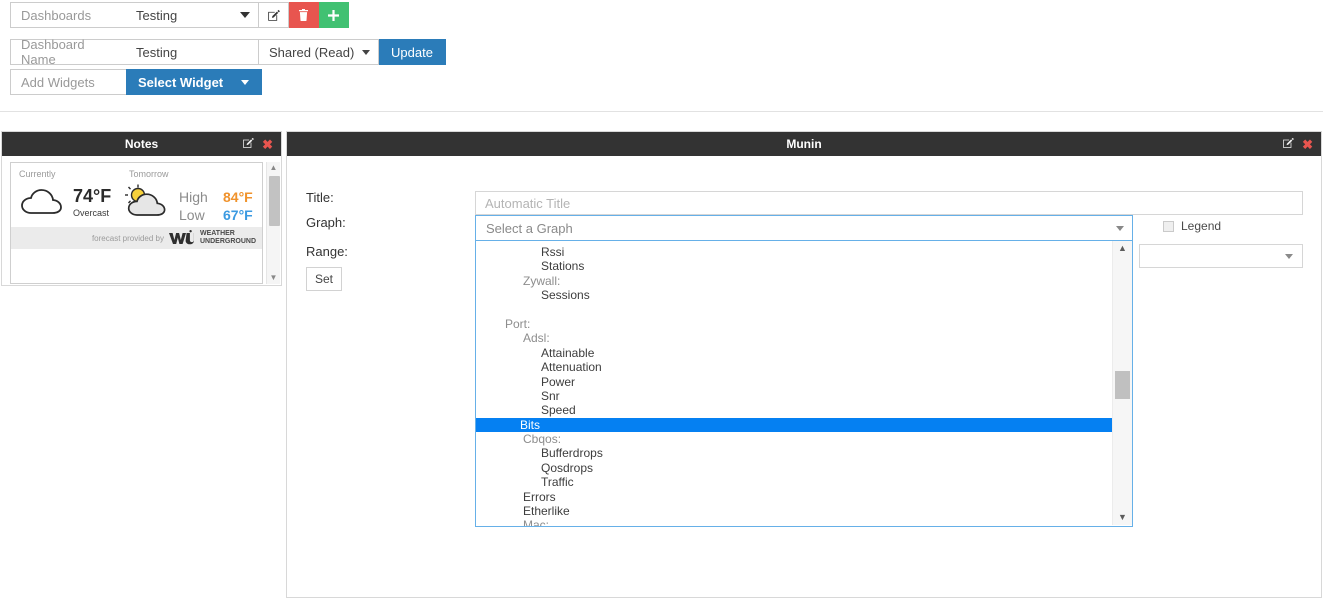 This screenshot has width=1323, height=599. Describe the element at coordinates (794, 310) in the screenshot. I see `graph-option-spacer` at that location.